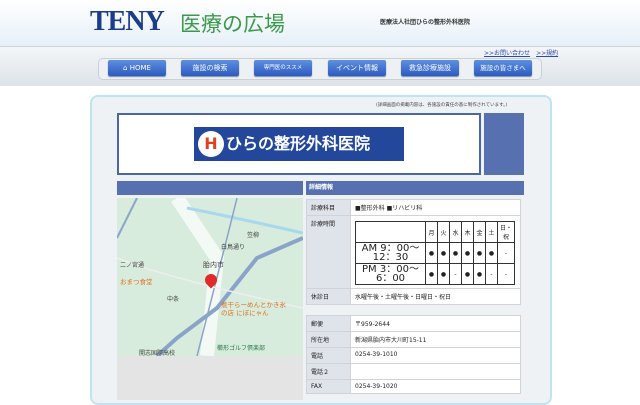 The image size is (640, 405). What do you see at coordinates (328, 252) in the screenshot?
I see `hours-label: 診療時間` at bounding box center [328, 252].